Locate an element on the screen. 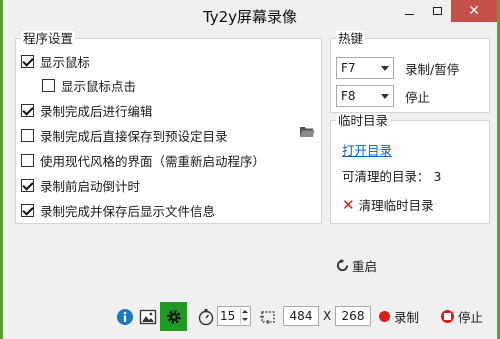 The image size is (500, 339). option-save-to-preset-dir: 录制完成后直接保存到预设定目录 is located at coordinates (124, 135).